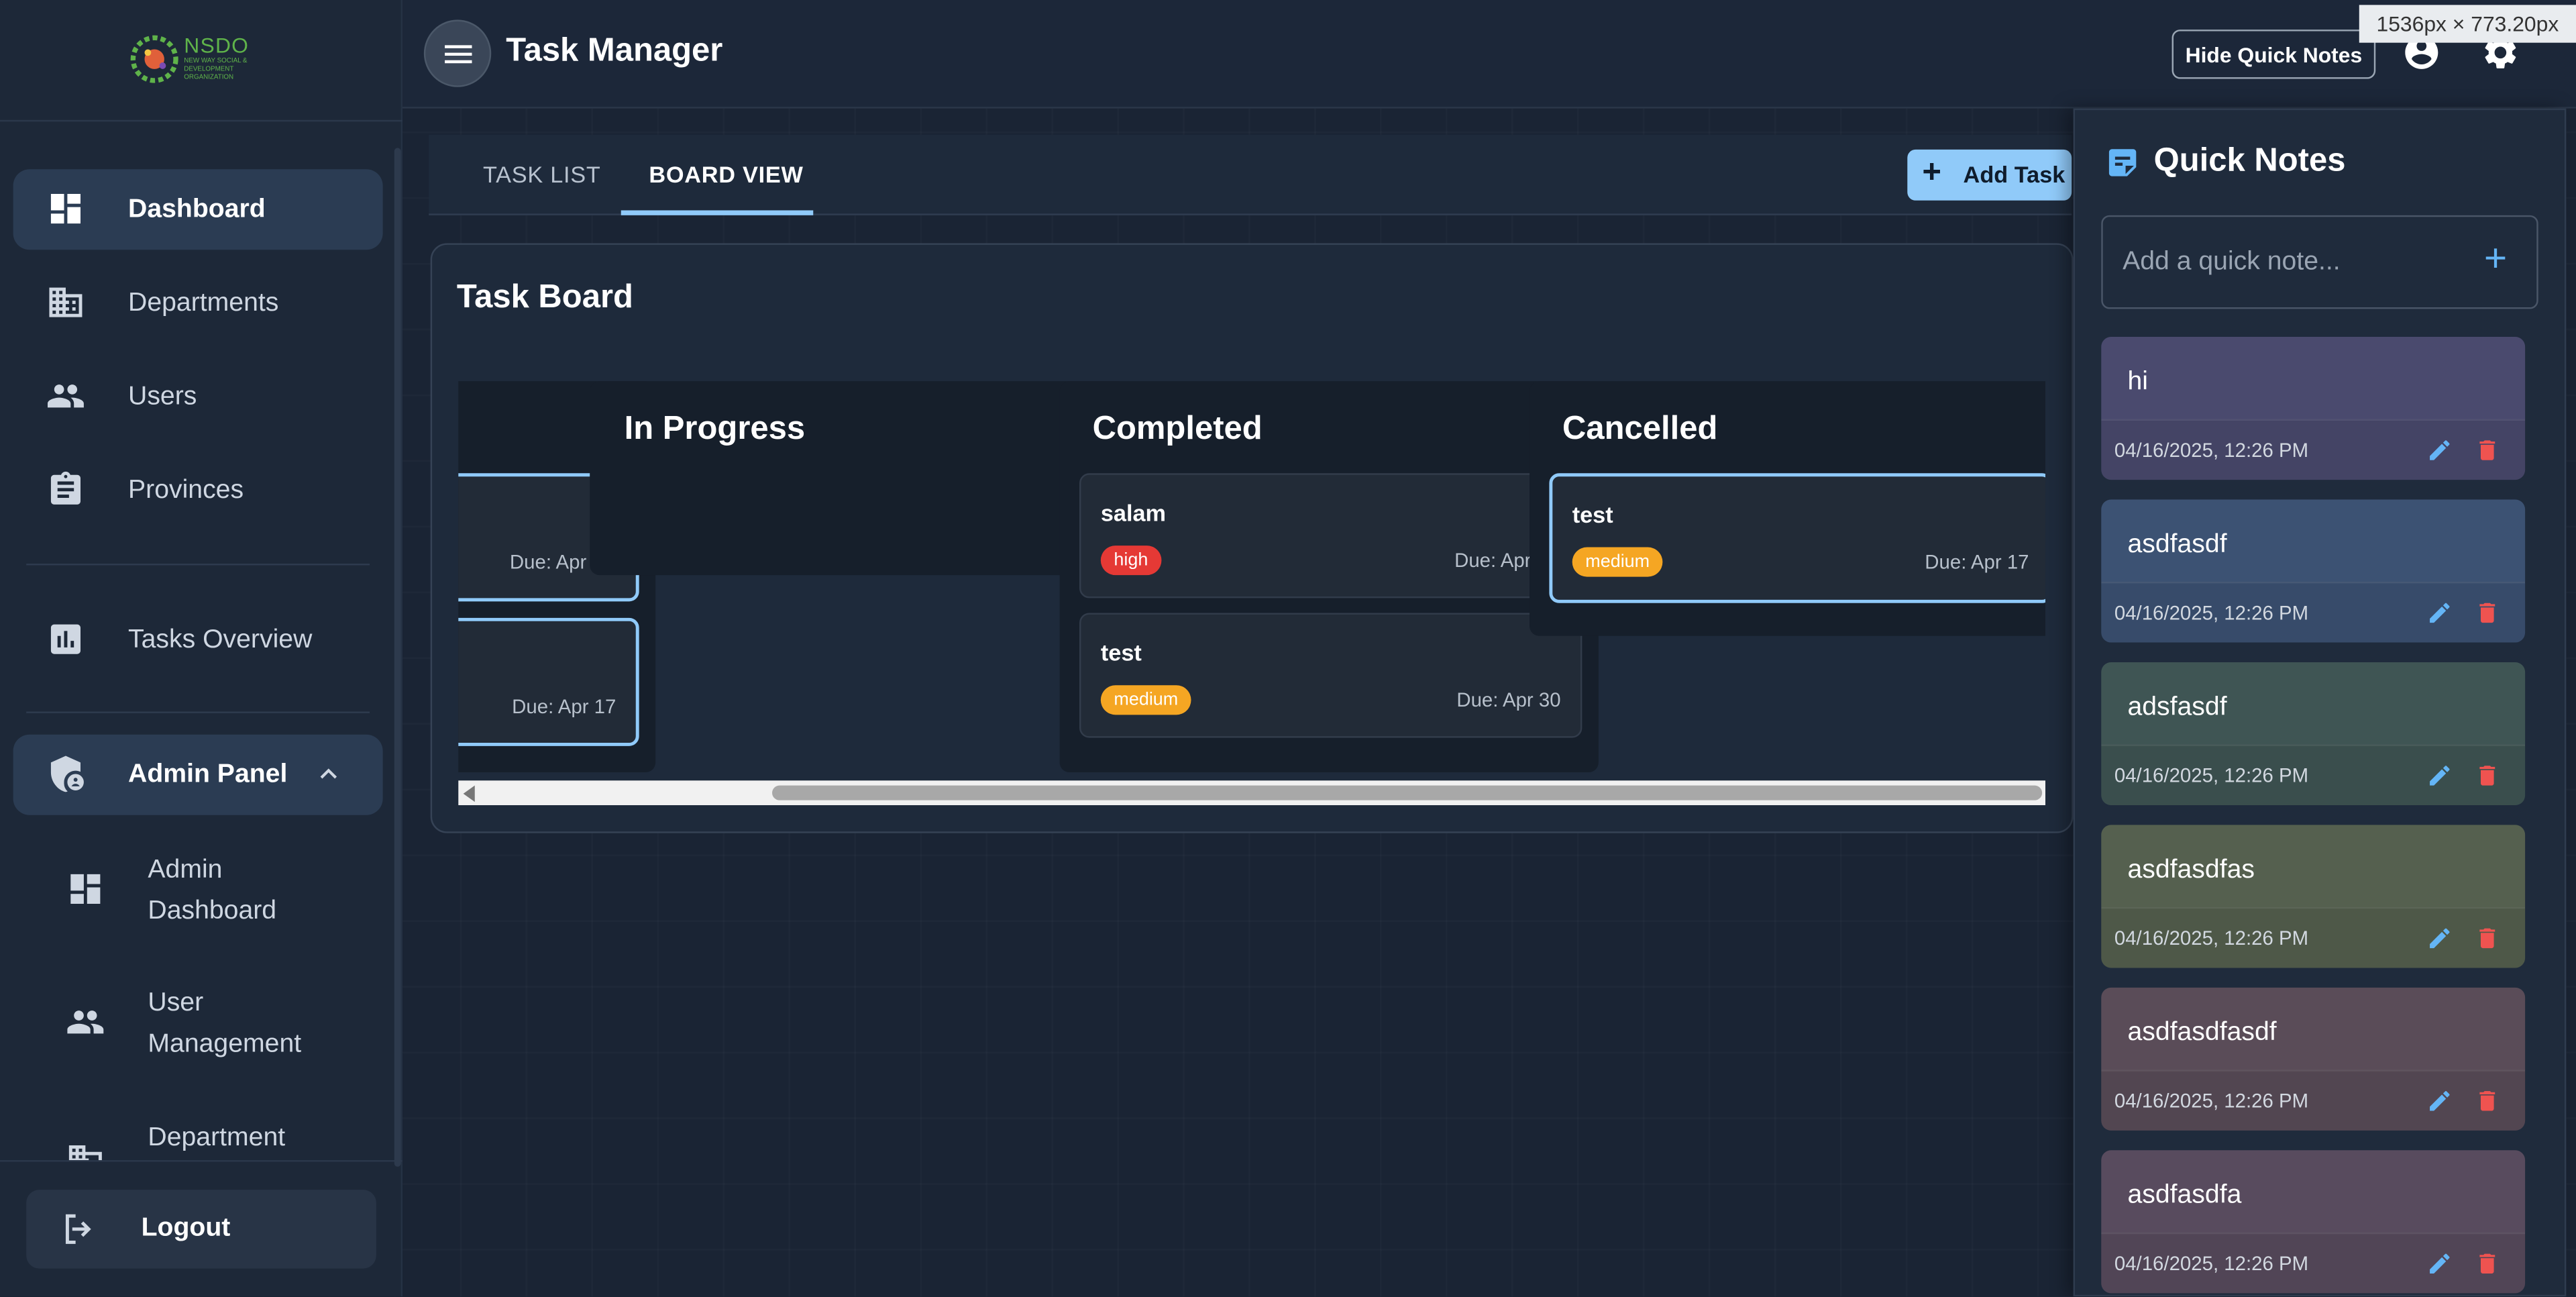 The width and height of the screenshot is (2576, 1297). I want to click on note-card: hi 04/16/2025, 12:26 PM, so click(2313, 408).